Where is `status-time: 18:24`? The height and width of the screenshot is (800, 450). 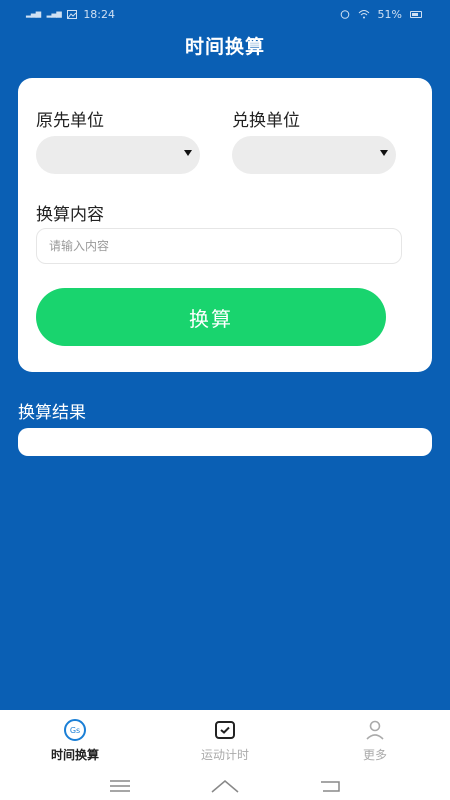
status-time: 18:24 is located at coordinates (99, 14).